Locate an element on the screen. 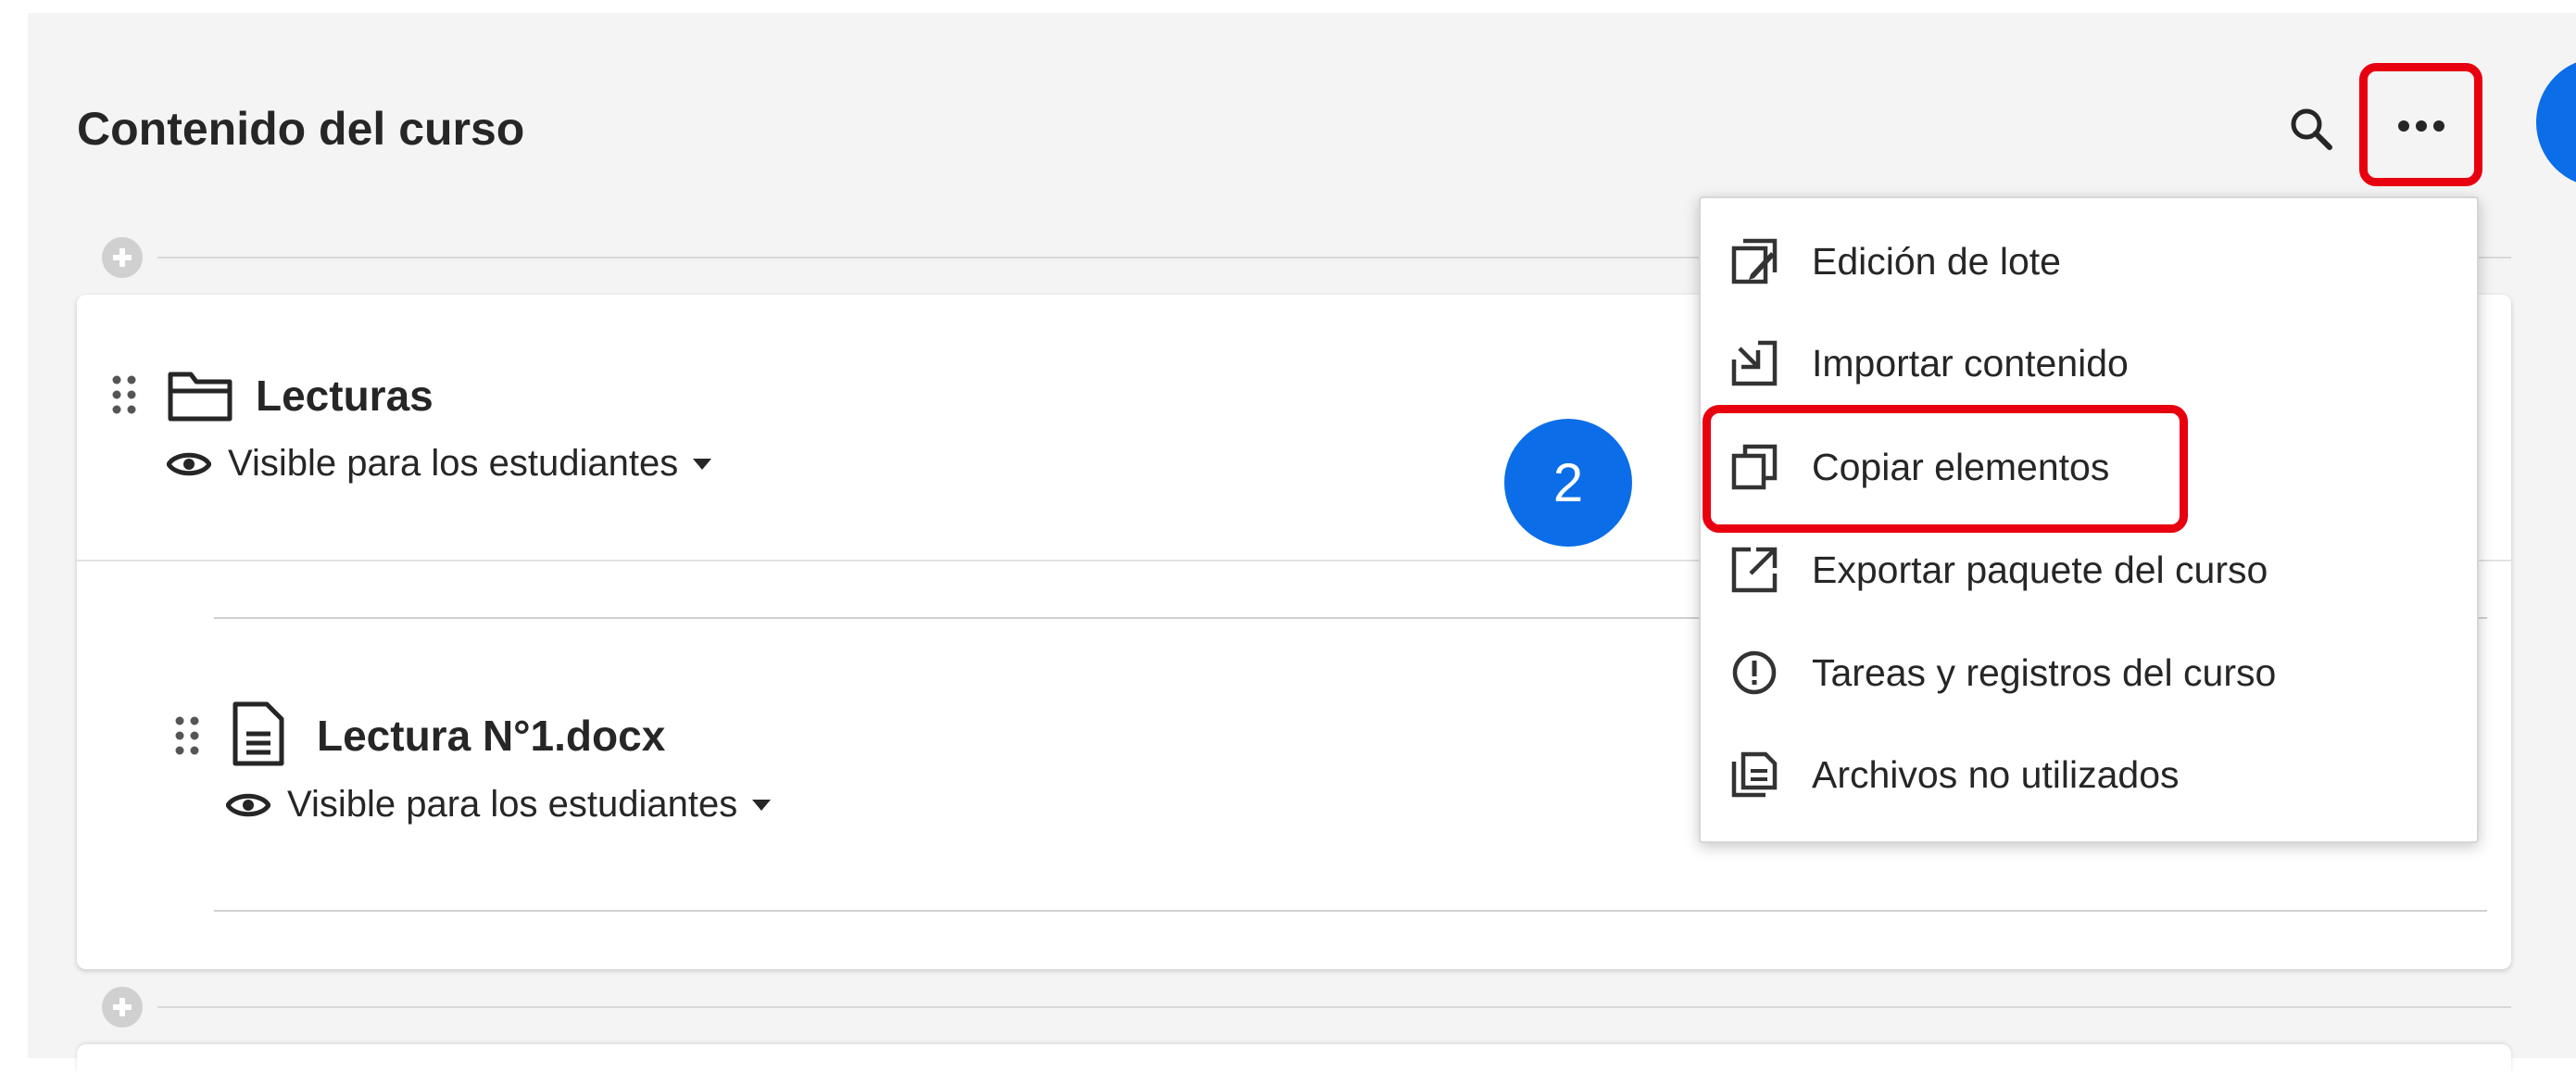  search-icon is located at coordinates (2311, 129).